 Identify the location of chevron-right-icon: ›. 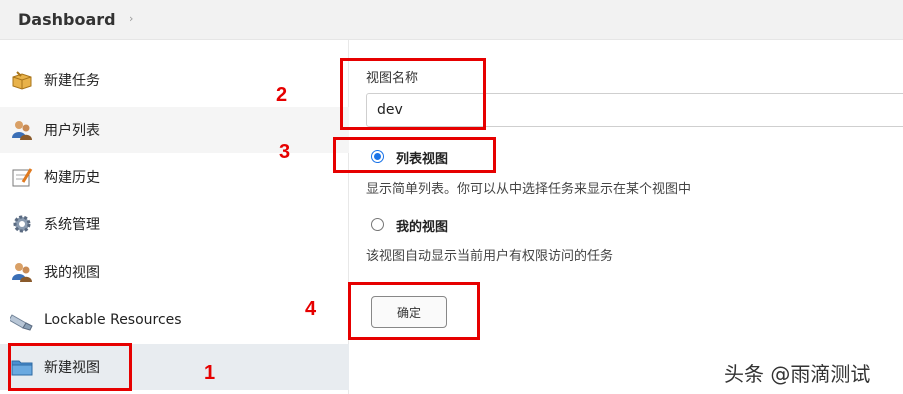
(131, 18).